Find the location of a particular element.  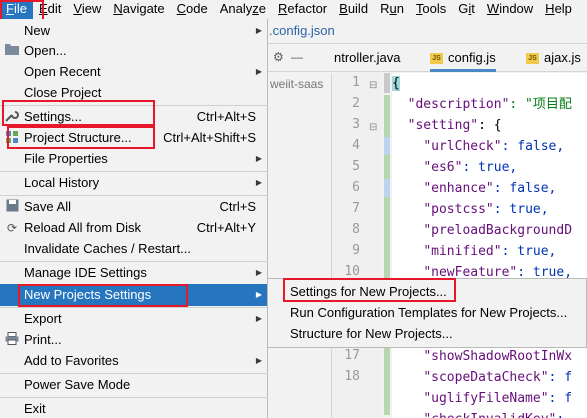

line-number: 1 is located at coordinates (356, 82).